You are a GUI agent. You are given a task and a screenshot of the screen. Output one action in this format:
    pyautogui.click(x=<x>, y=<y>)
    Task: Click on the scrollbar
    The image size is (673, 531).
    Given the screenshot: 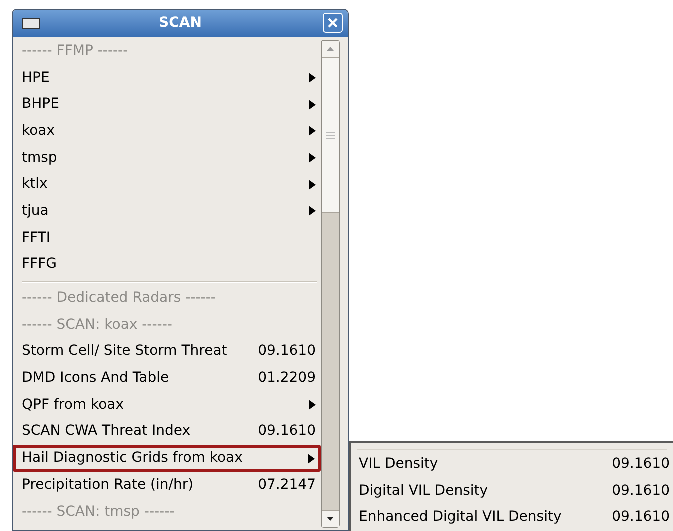 What is the action you would take?
    pyautogui.click(x=330, y=284)
    